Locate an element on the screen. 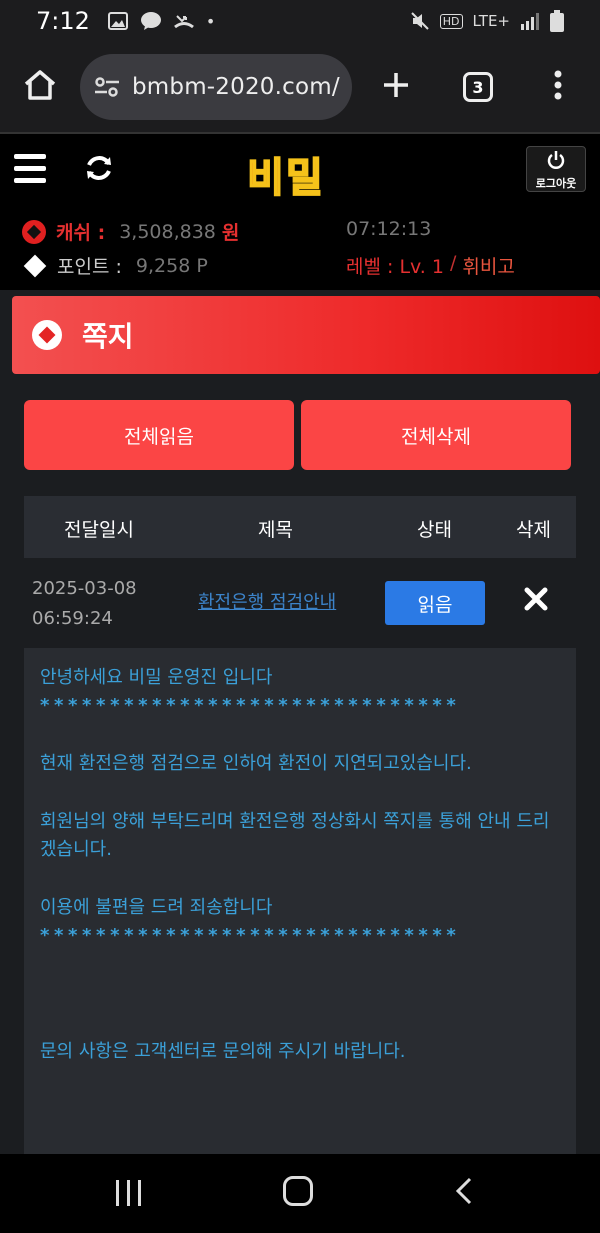  menu-icon is located at coordinates (30, 172).